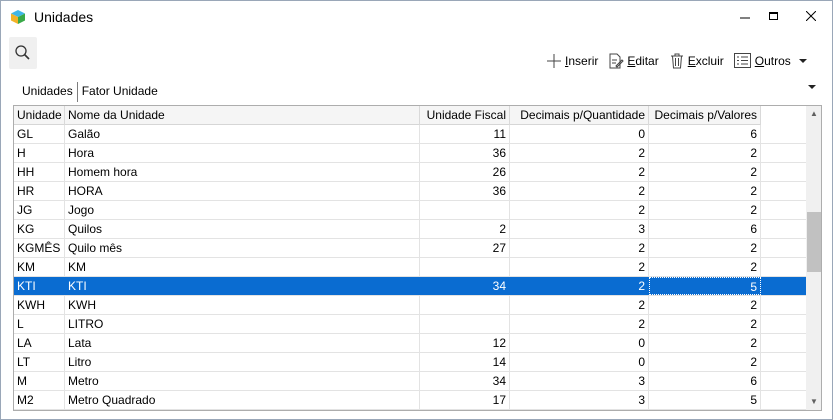  Describe the element at coordinates (633, 61) in the screenshot. I see `edit-button: Editar` at that location.